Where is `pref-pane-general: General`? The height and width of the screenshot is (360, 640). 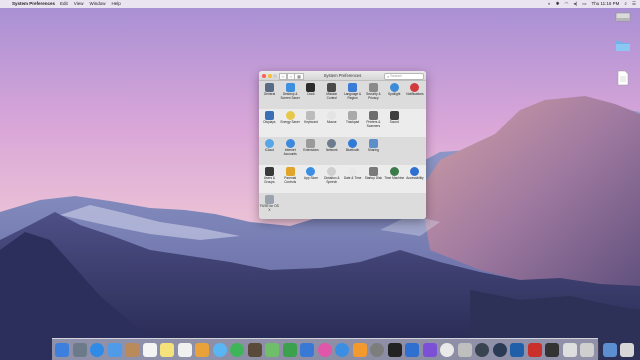
pref-pane-general: General is located at coordinates (269, 95).